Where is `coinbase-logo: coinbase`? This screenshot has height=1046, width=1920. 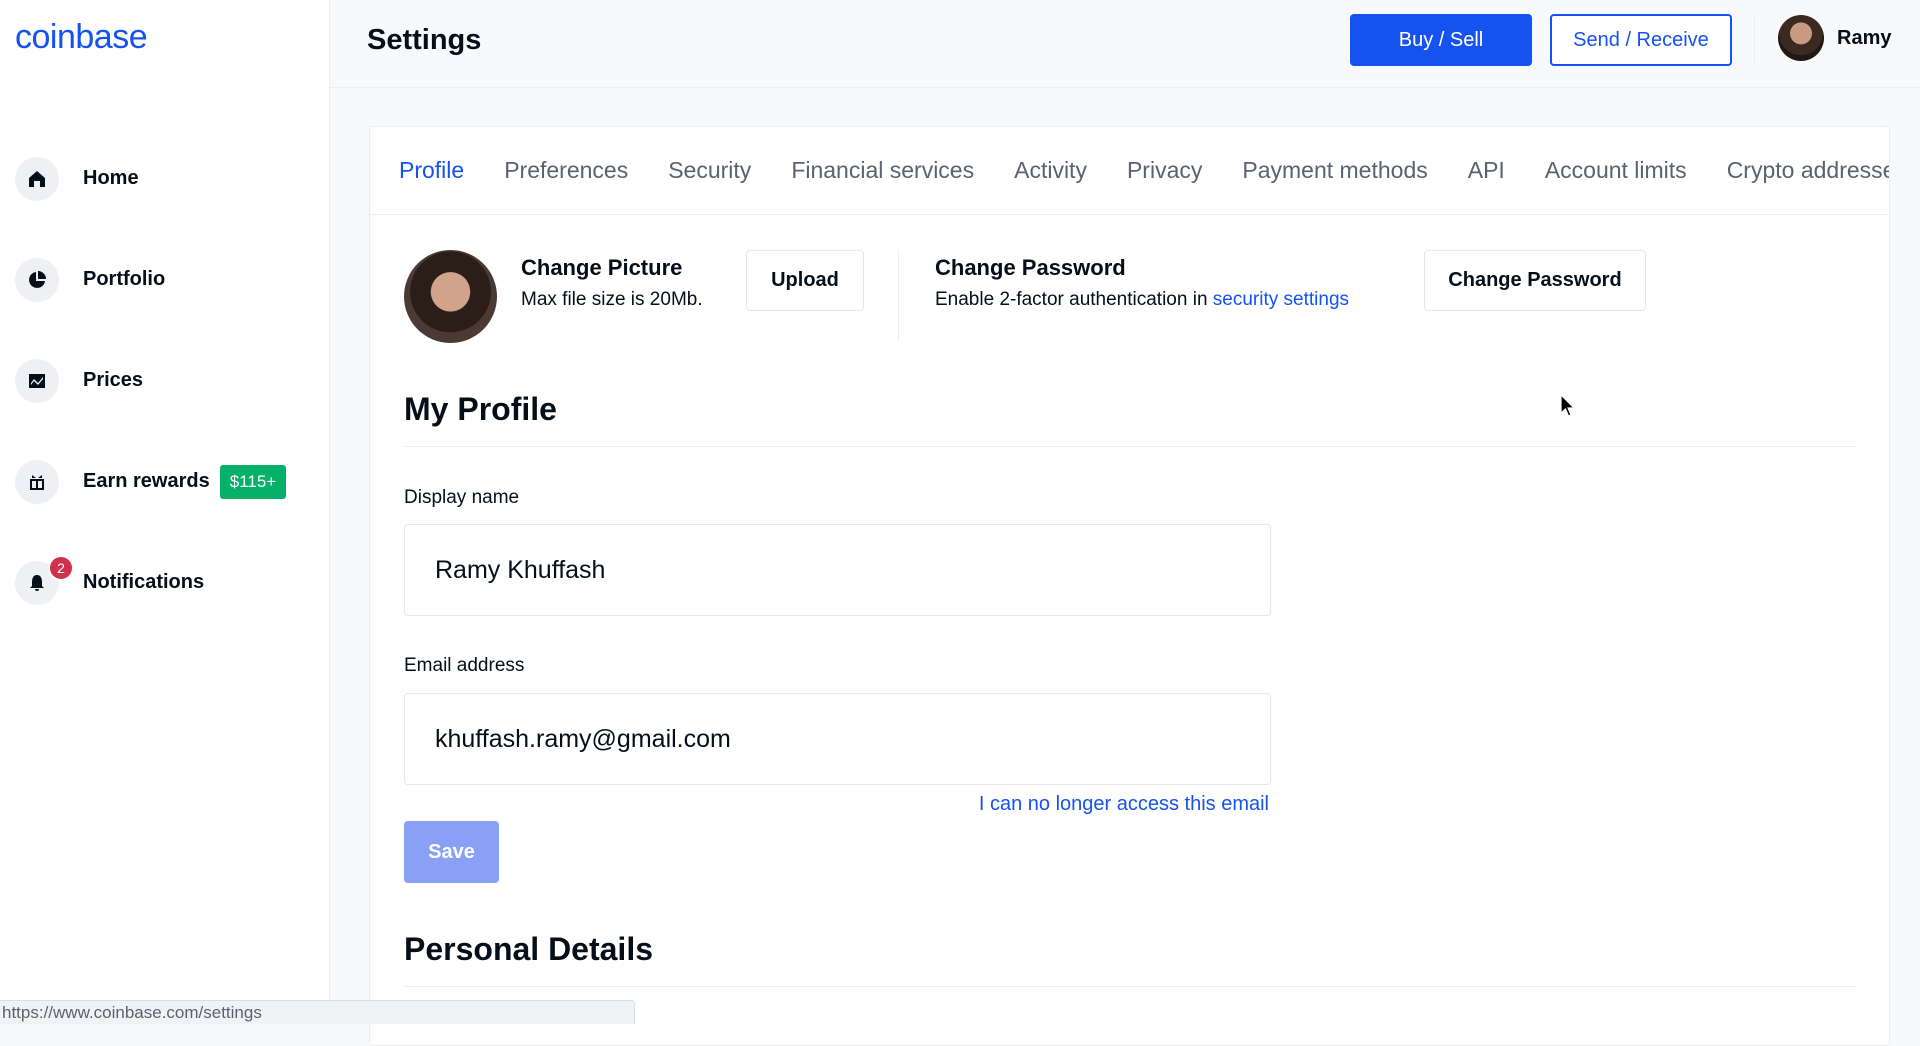
coinbase-logo: coinbase is located at coordinates (81, 37).